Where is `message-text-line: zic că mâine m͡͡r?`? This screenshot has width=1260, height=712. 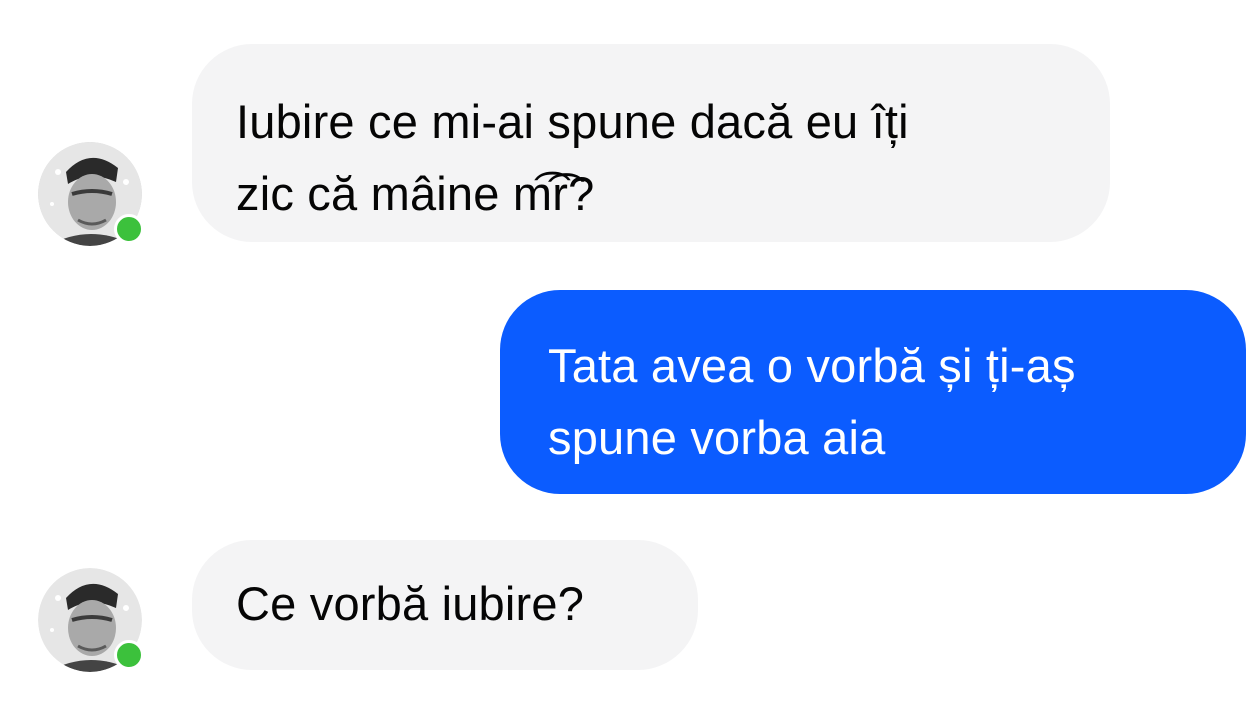 message-text-line: zic că mâine m͡͡r? is located at coordinates (415, 193).